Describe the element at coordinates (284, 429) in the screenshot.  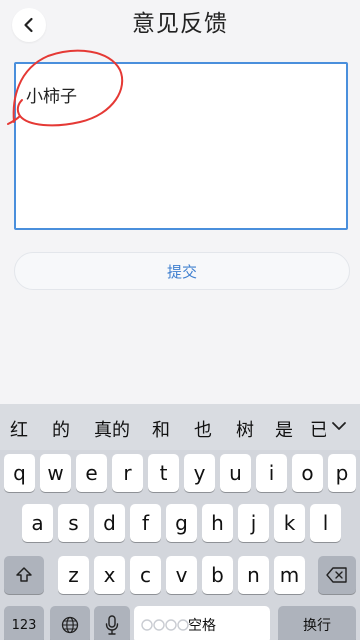
I see `candidate-word: 是` at that location.